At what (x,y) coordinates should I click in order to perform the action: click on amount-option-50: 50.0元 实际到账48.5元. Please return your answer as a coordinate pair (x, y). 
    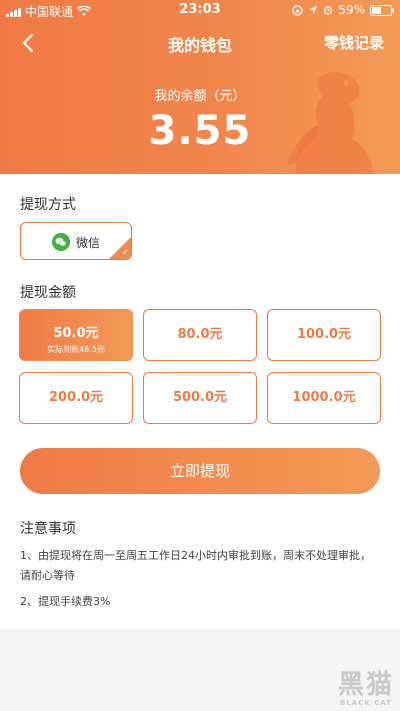
    Looking at the image, I should click on (76, 335).